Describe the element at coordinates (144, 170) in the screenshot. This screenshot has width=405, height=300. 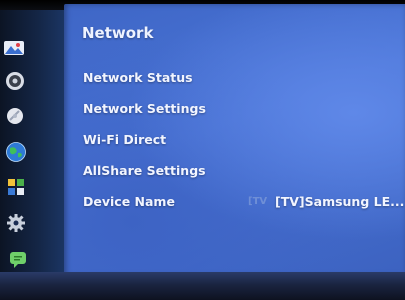
I see `menu-item-allshare-settings: AllShare Settings` at that location.